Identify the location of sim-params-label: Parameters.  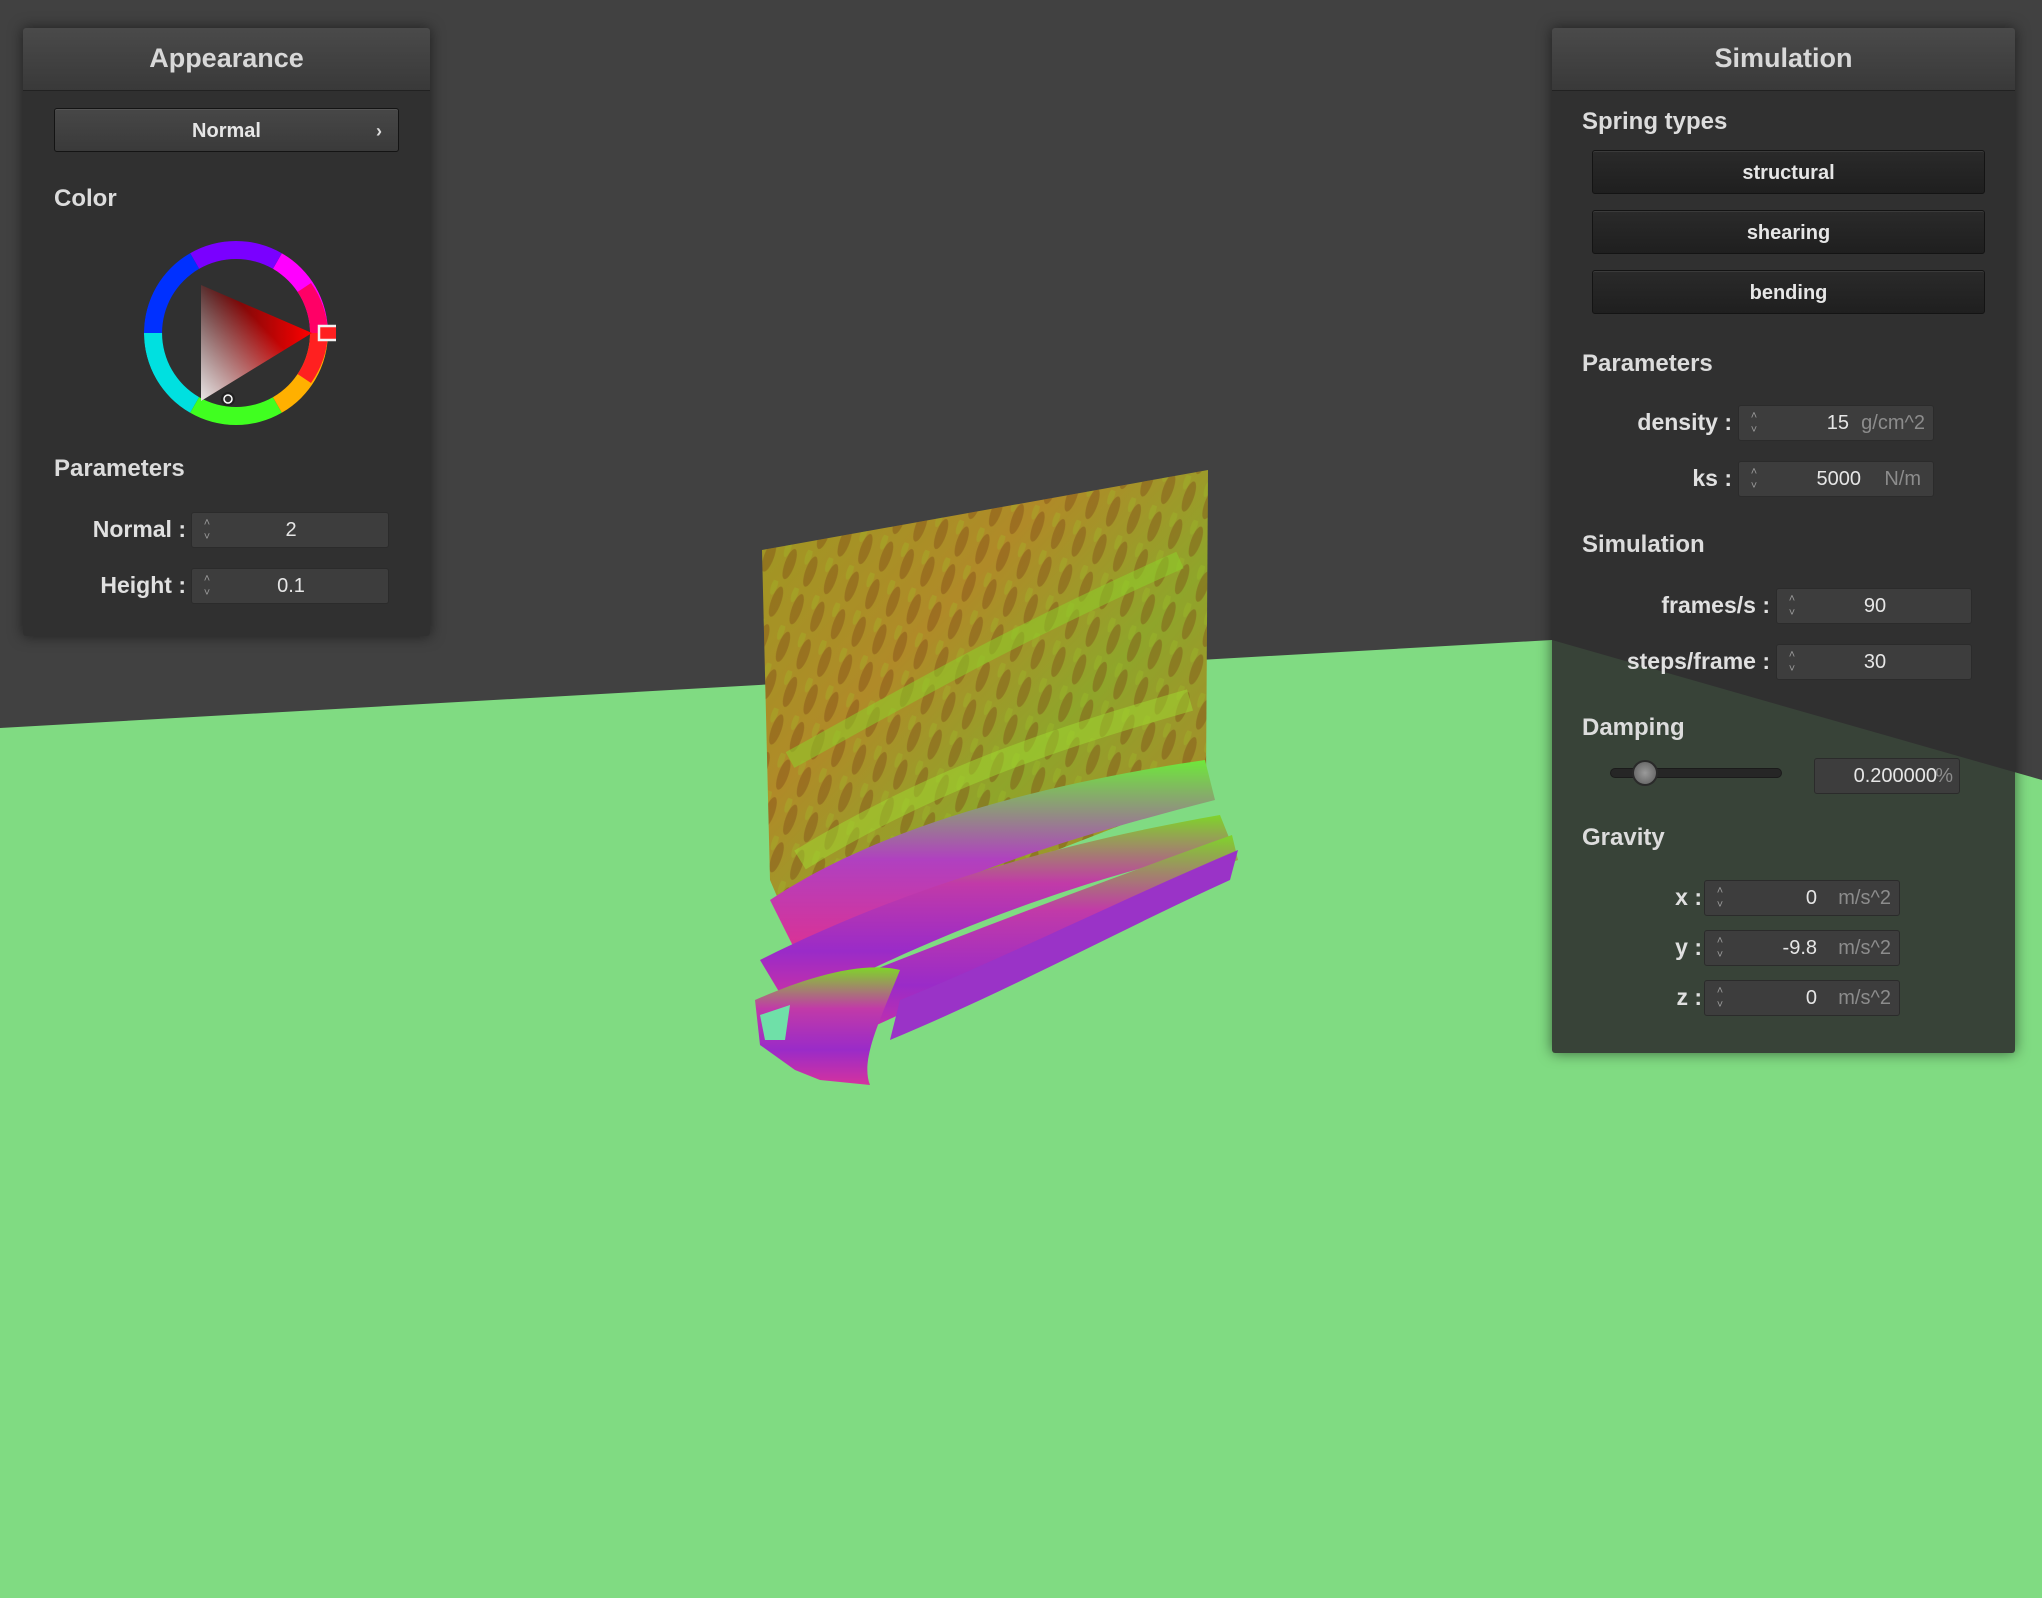
(1647, 363).